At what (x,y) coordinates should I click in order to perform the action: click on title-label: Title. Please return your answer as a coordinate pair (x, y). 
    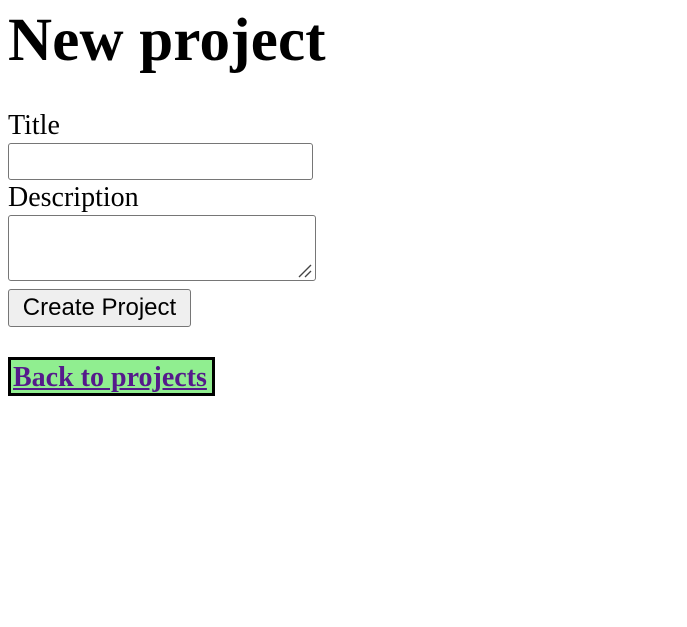
    Looking at the image, I should click on (34, 125).